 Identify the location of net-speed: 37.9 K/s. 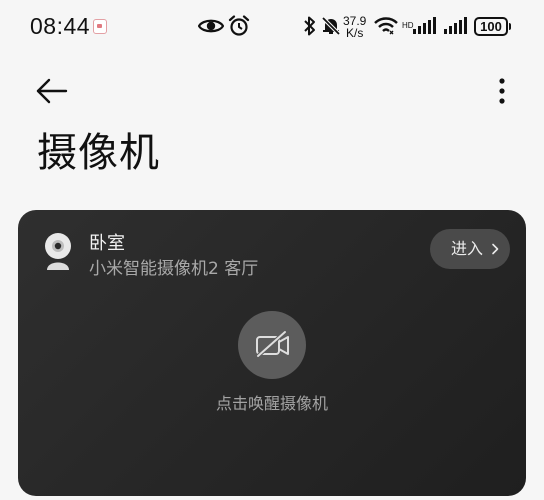
(354, 27).